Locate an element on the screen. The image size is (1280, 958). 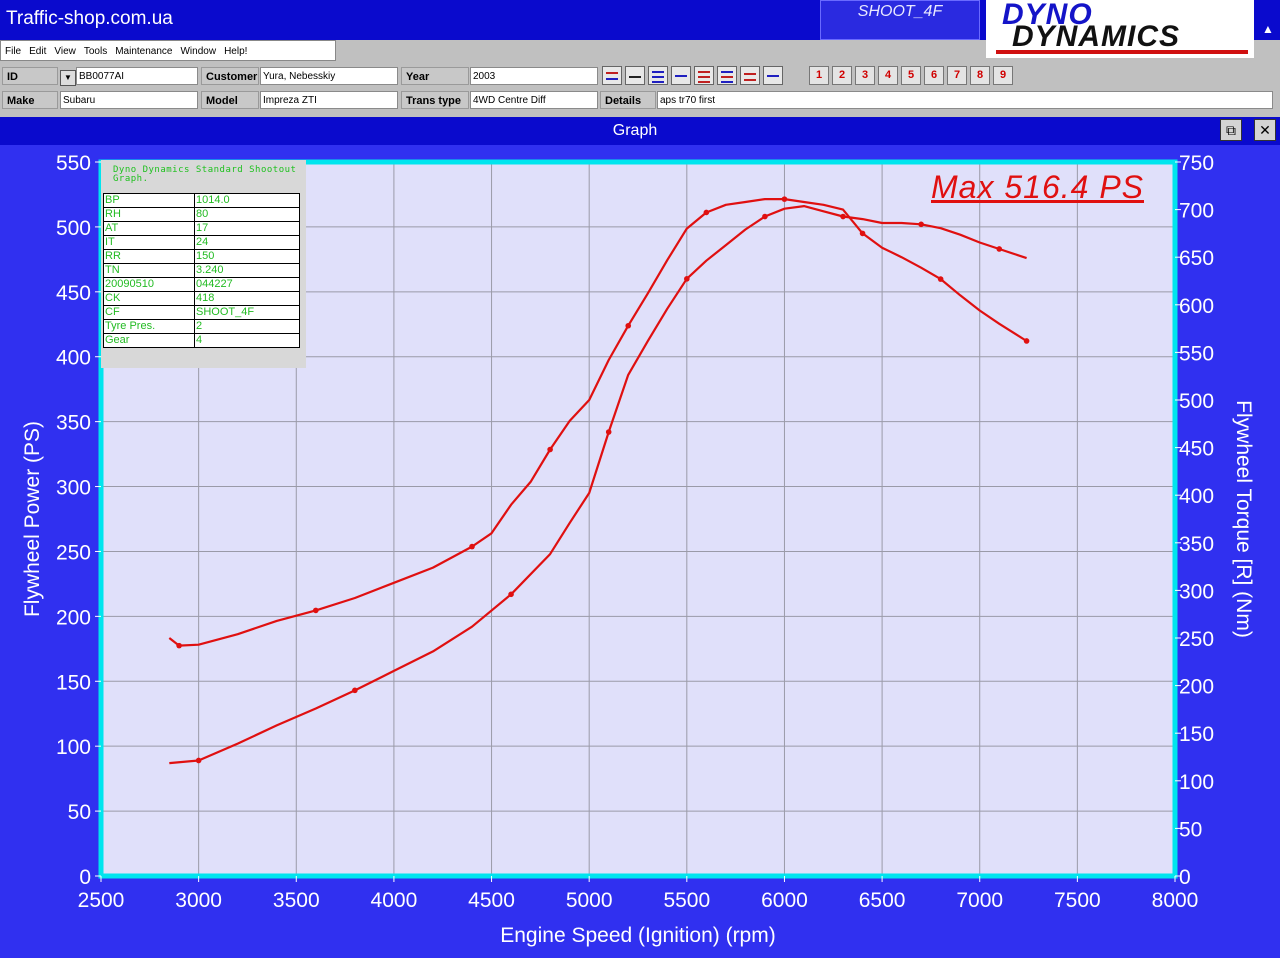
make-label: Make is located at coordinates (30, 100).